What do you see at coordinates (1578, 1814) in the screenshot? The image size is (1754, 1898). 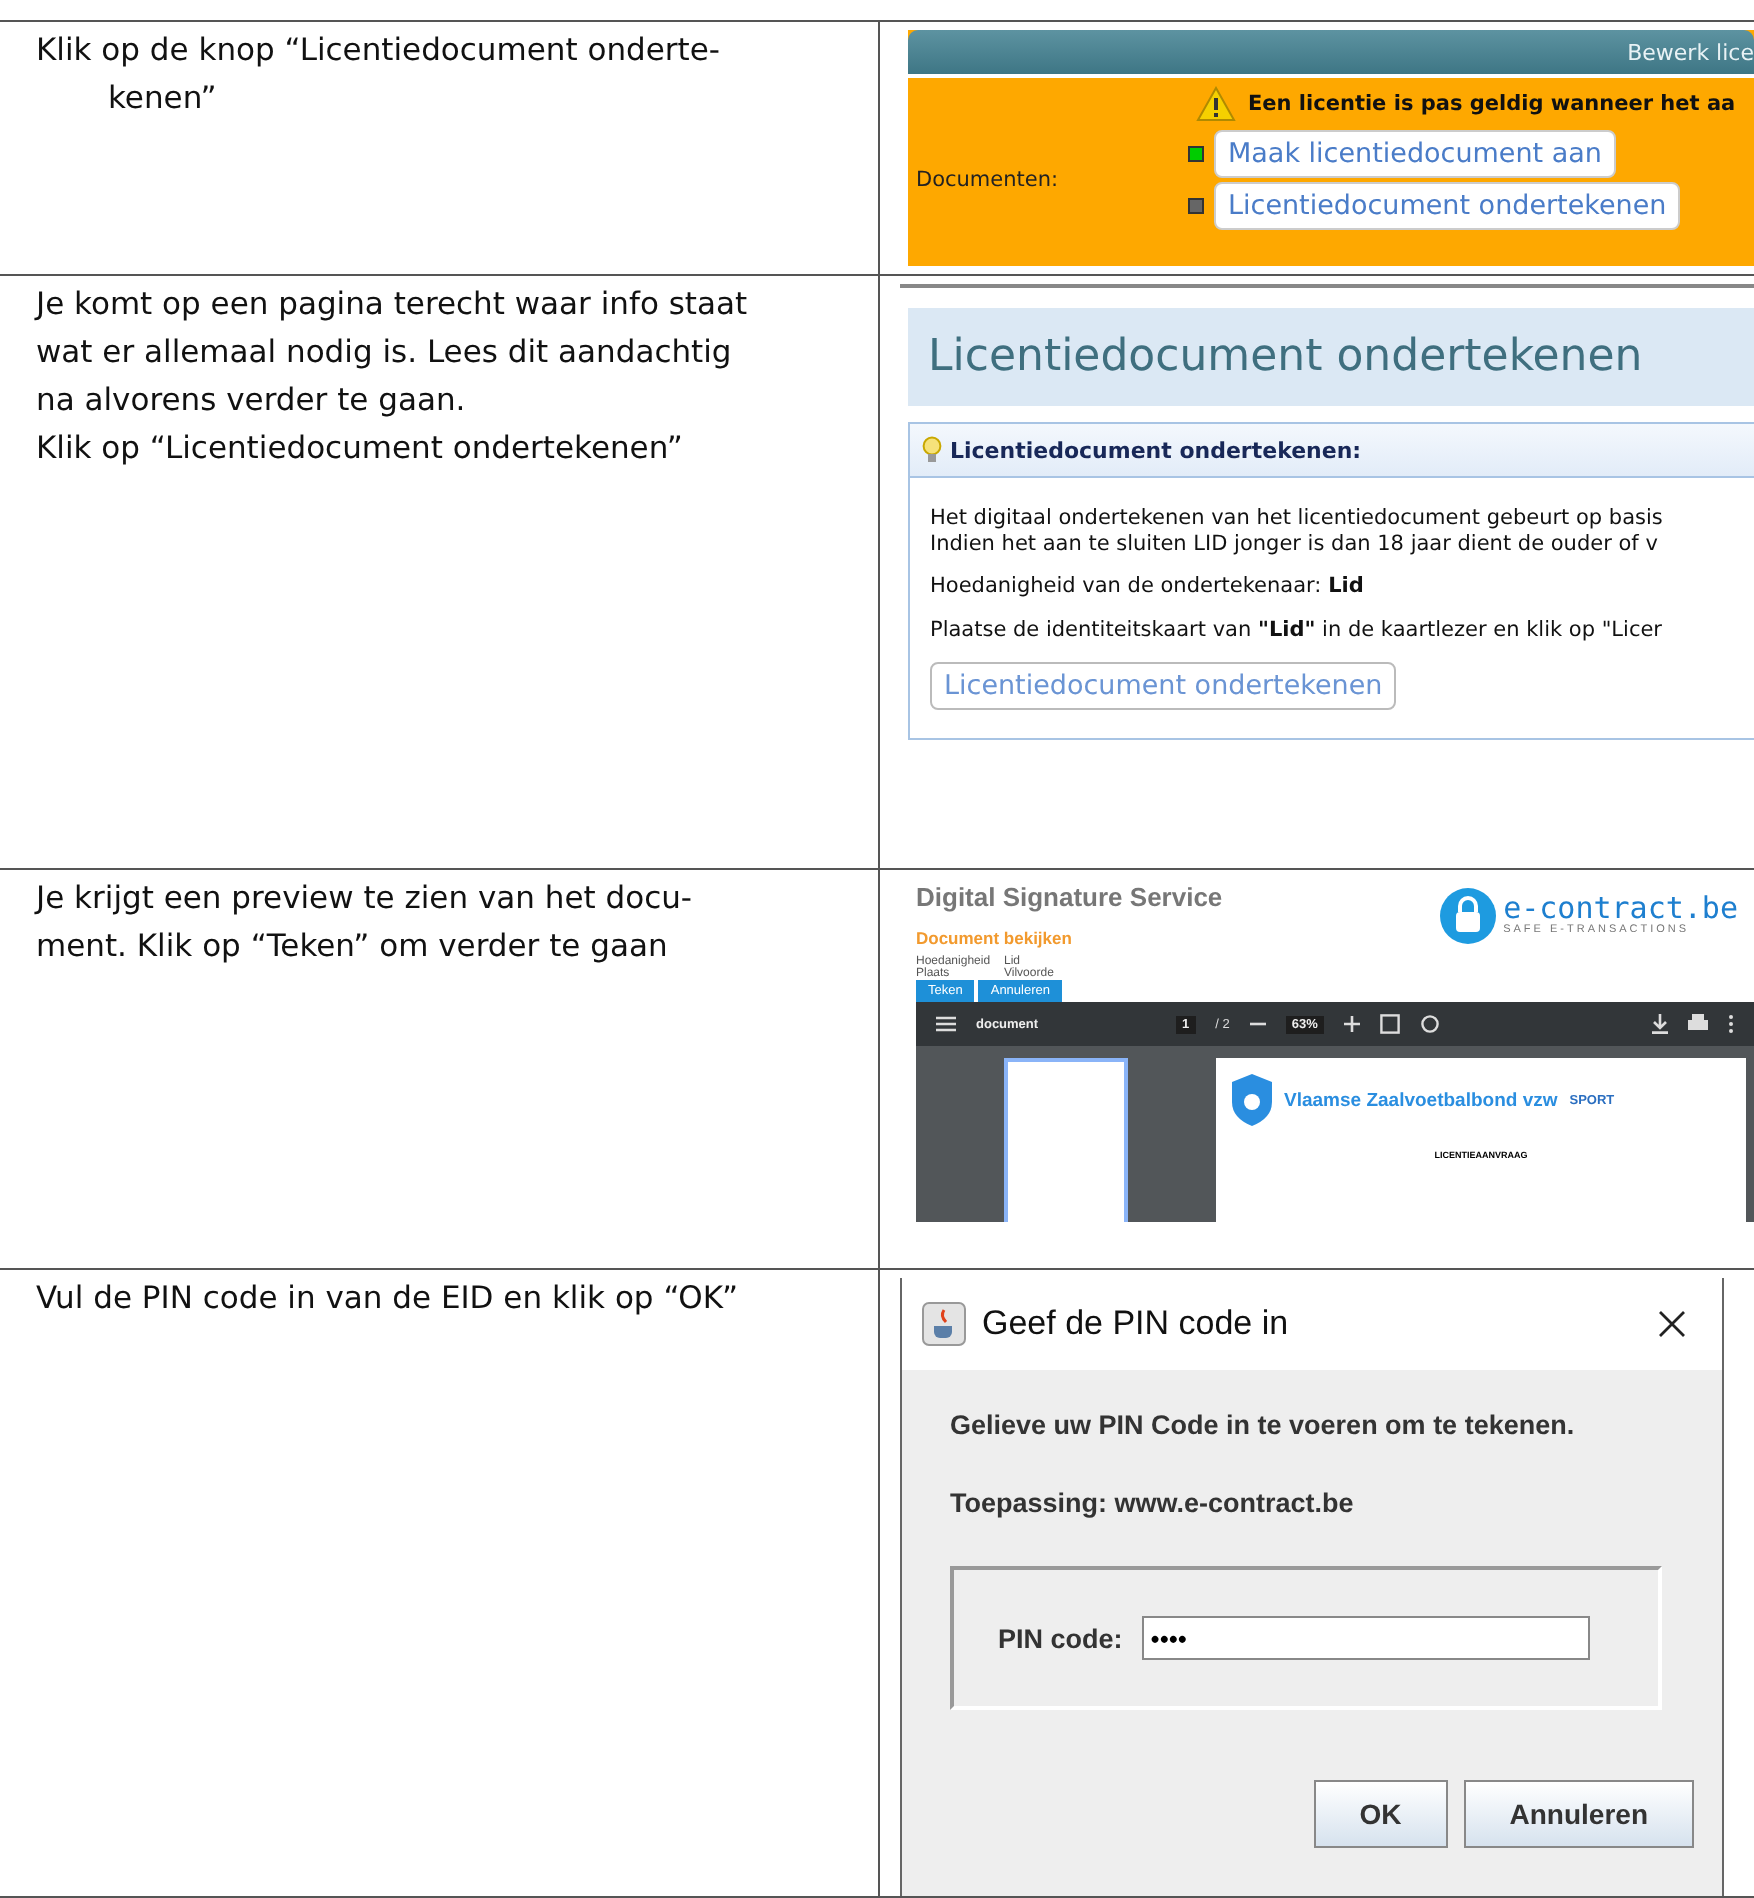 I see `dialog-button: Annuleren` at bounding box center [1578, 1814].